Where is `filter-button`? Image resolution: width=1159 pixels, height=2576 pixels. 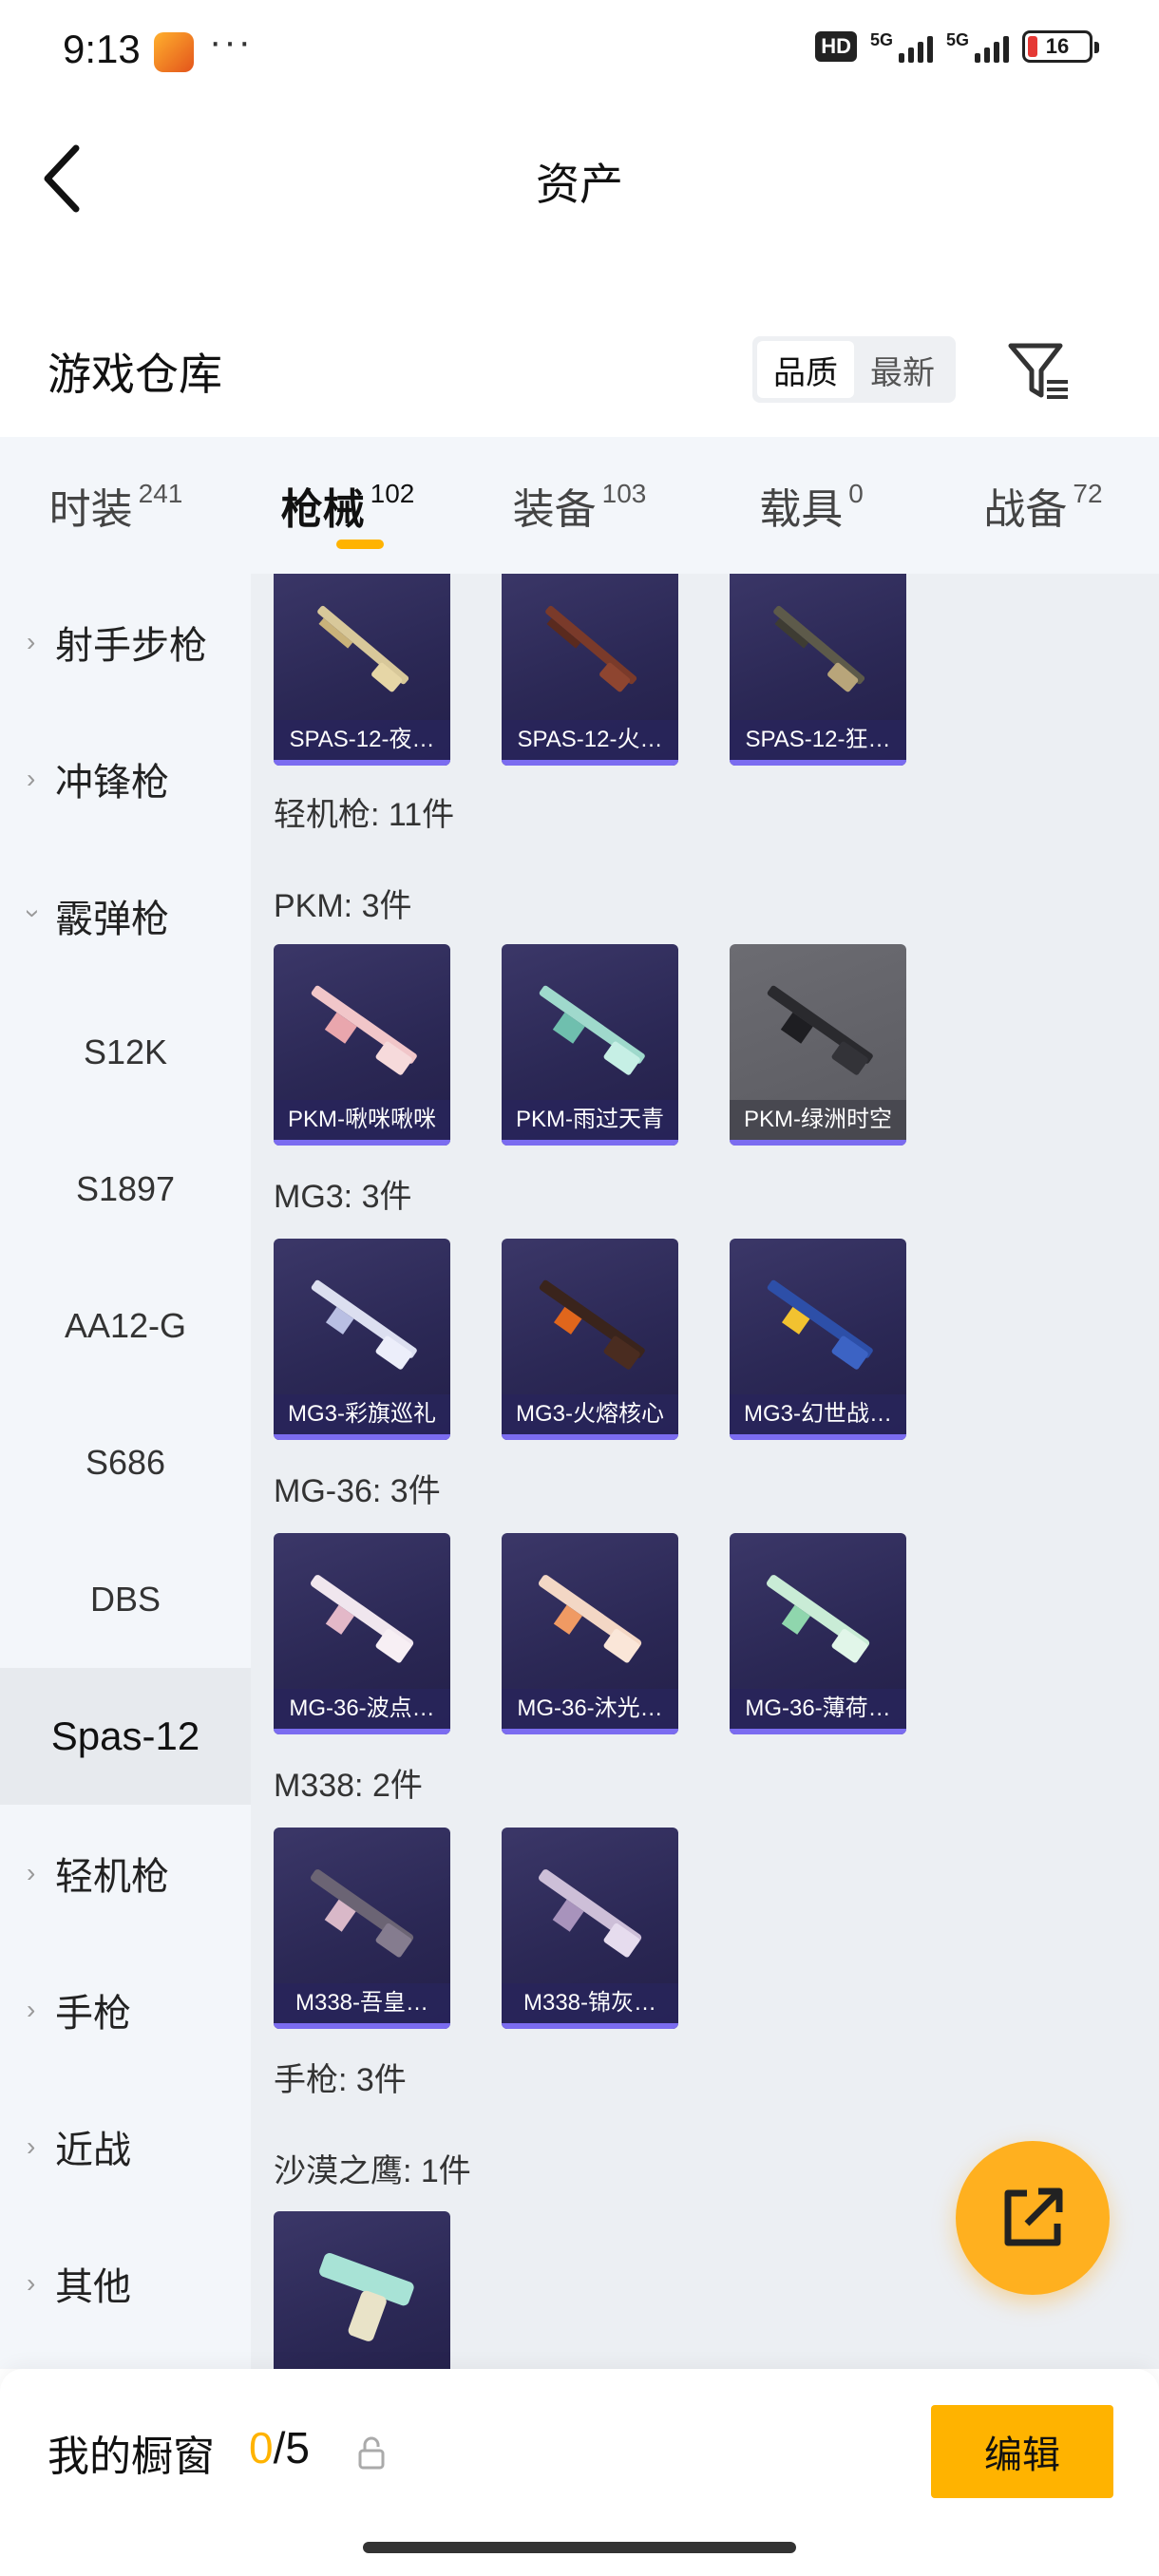 filter-button is located at coordinates (1038, 371).